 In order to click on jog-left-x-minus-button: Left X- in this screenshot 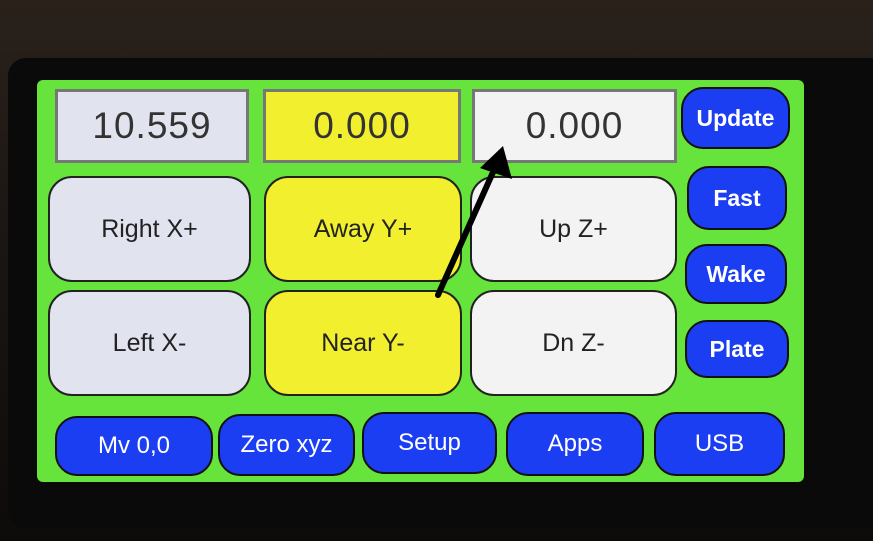, I will do `click(149, 343)`.